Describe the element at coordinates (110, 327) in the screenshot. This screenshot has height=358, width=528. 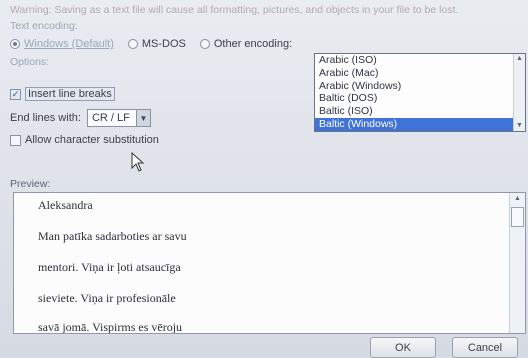
I see `preview-line: savā jomā. Vispirms es vēroju` at that location.